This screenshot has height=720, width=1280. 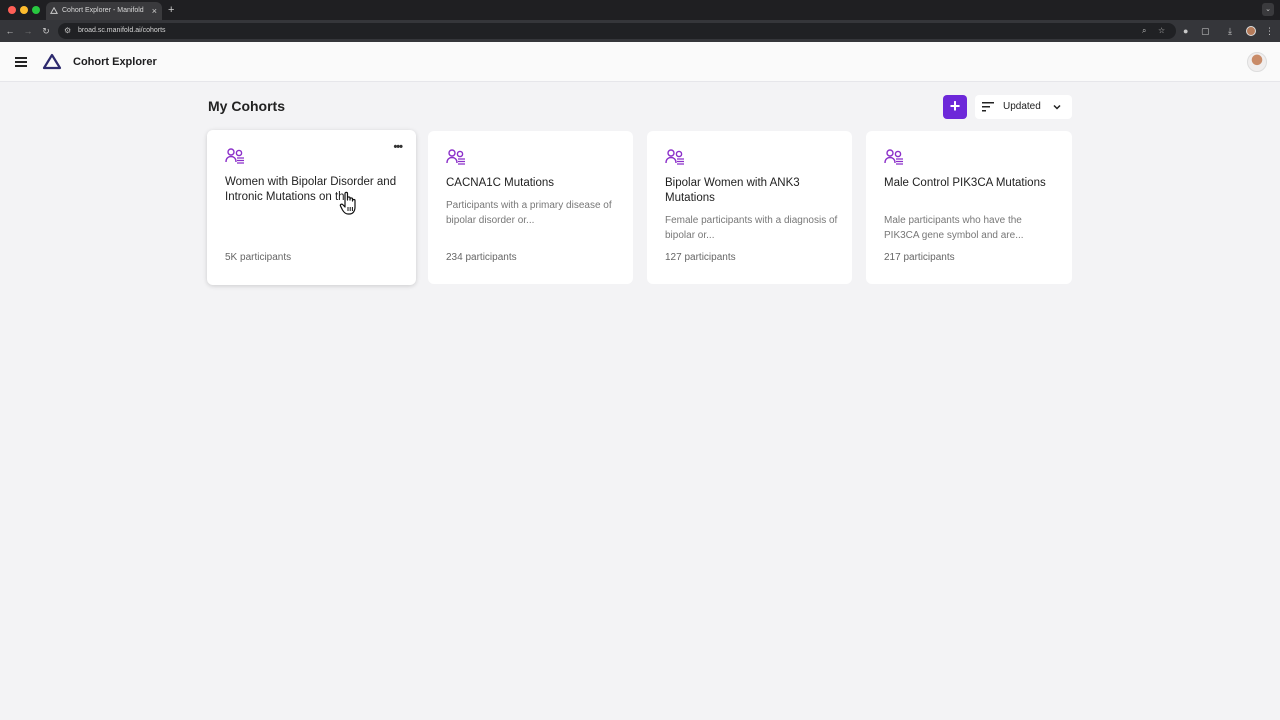 I want to click on download-icon: ⤓, so click(x=1230, y=31).